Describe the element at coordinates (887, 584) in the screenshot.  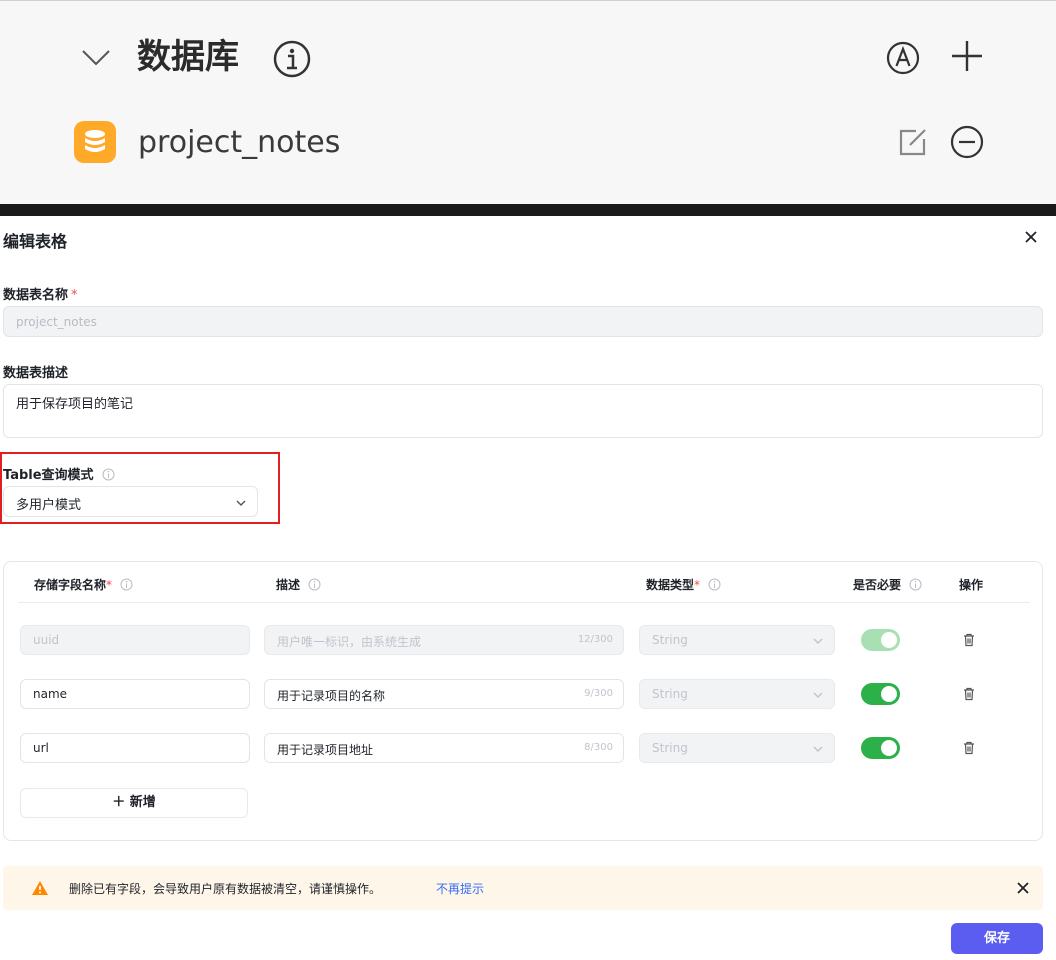
I see `column-header-required: 是否必要` at that location.